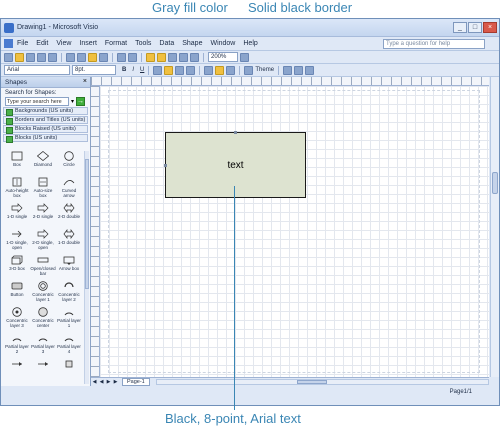 This screenshot has width=500, height=429. What do you see at coordinates (150, 57) in the screenshot?
I see `shapes-icon` at bounding box center [150, 57].